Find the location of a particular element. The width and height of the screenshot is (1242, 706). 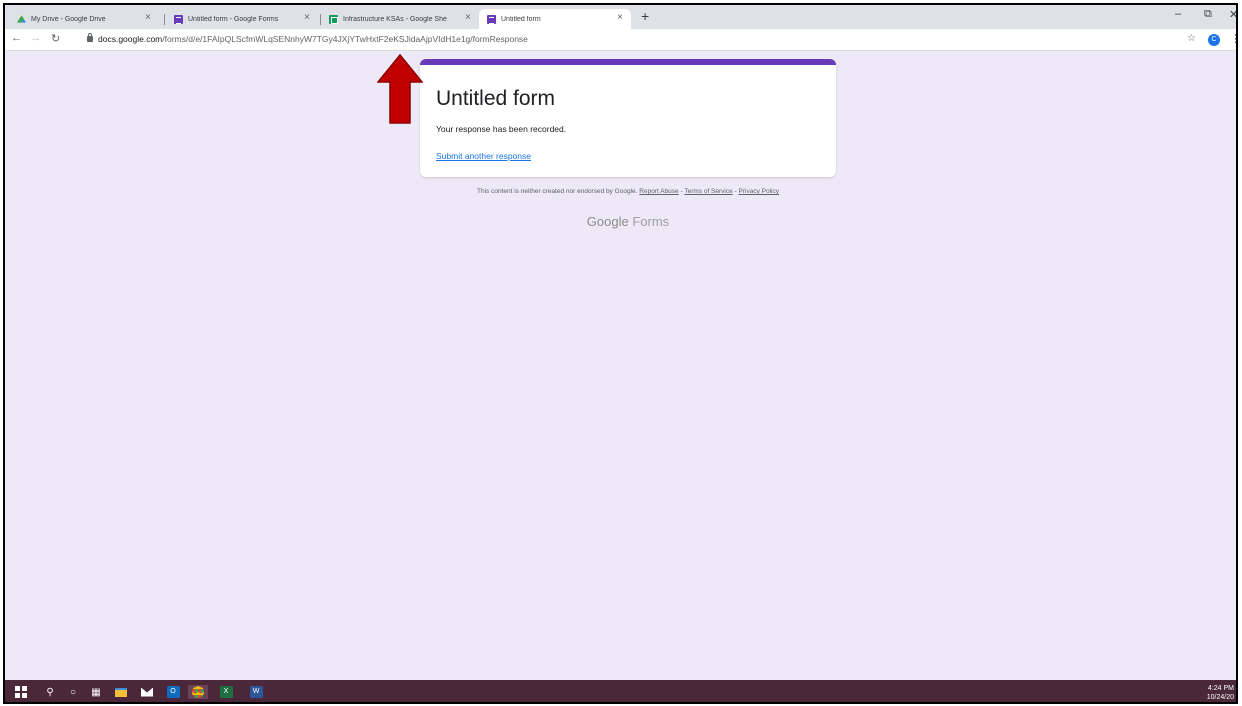

menu-kebab-icon: ⋮ is located at coordinates (1233, 38).